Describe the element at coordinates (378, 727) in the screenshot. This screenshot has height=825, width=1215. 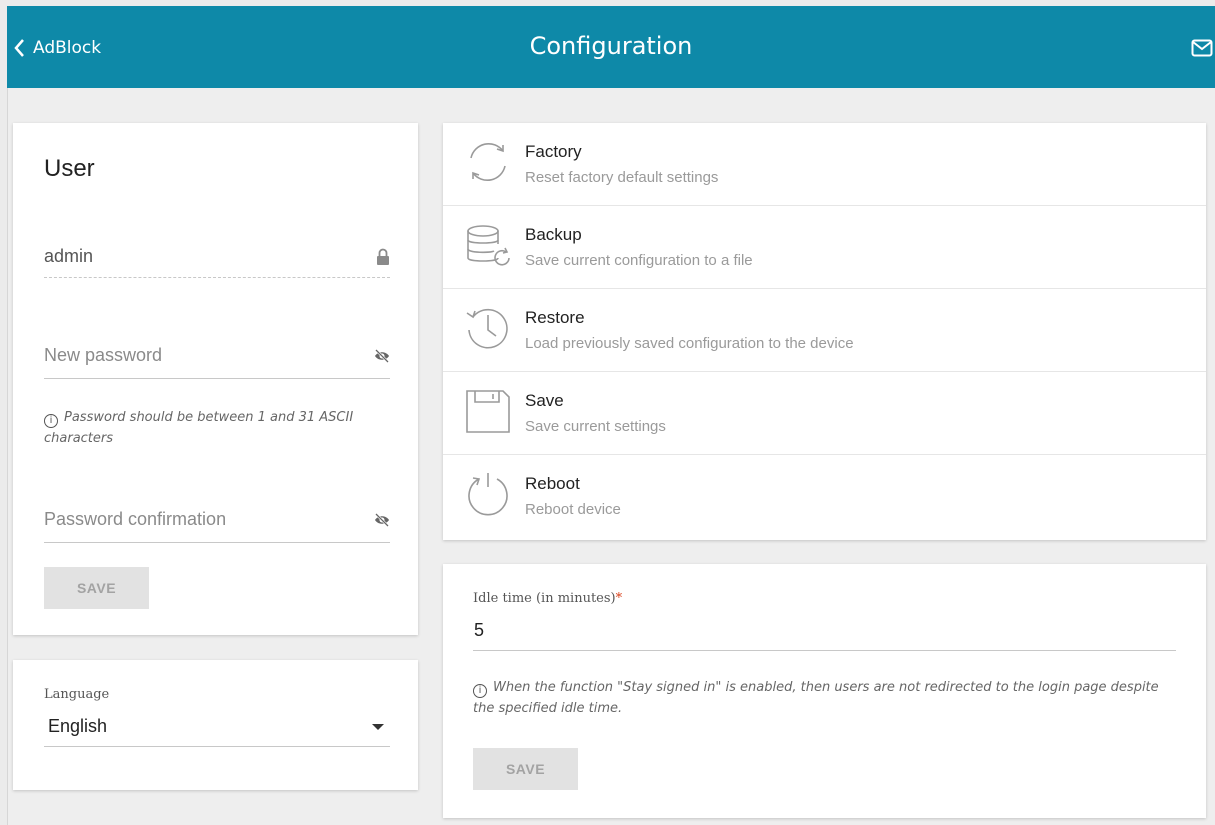
I see `chevron-down-icon` at that location.